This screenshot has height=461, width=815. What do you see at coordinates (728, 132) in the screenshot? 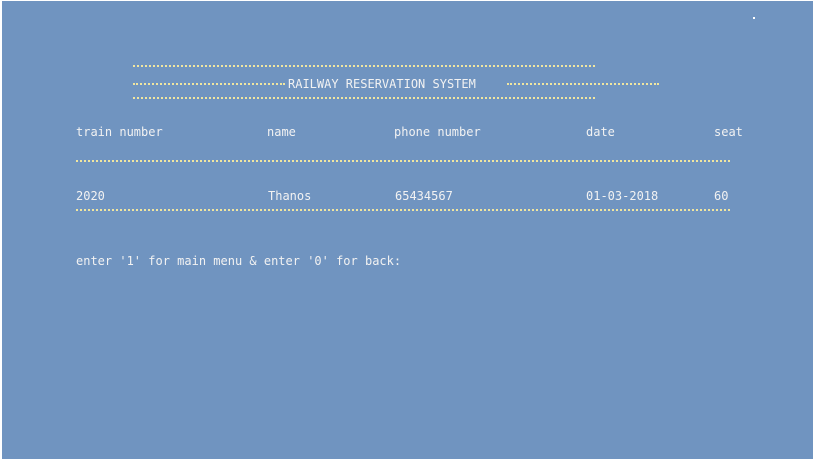
I see `column-header-seat: seat` at bounding box center [728, 132].